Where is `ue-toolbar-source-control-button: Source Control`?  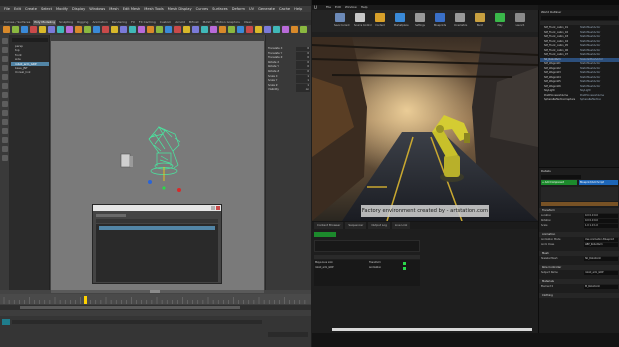
ue-toolbar-source-control-button: Source Control is located at coordinates (363, 21).